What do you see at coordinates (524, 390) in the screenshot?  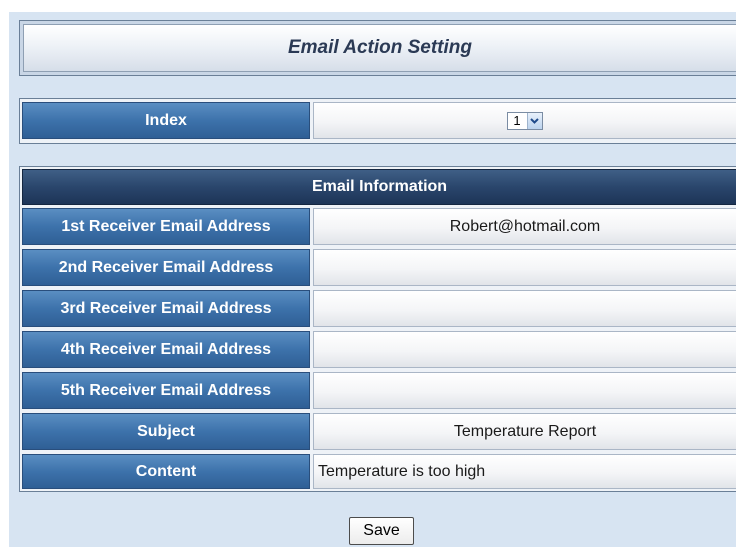 I see `receiver-5-field` at bounding box center [524, 390].